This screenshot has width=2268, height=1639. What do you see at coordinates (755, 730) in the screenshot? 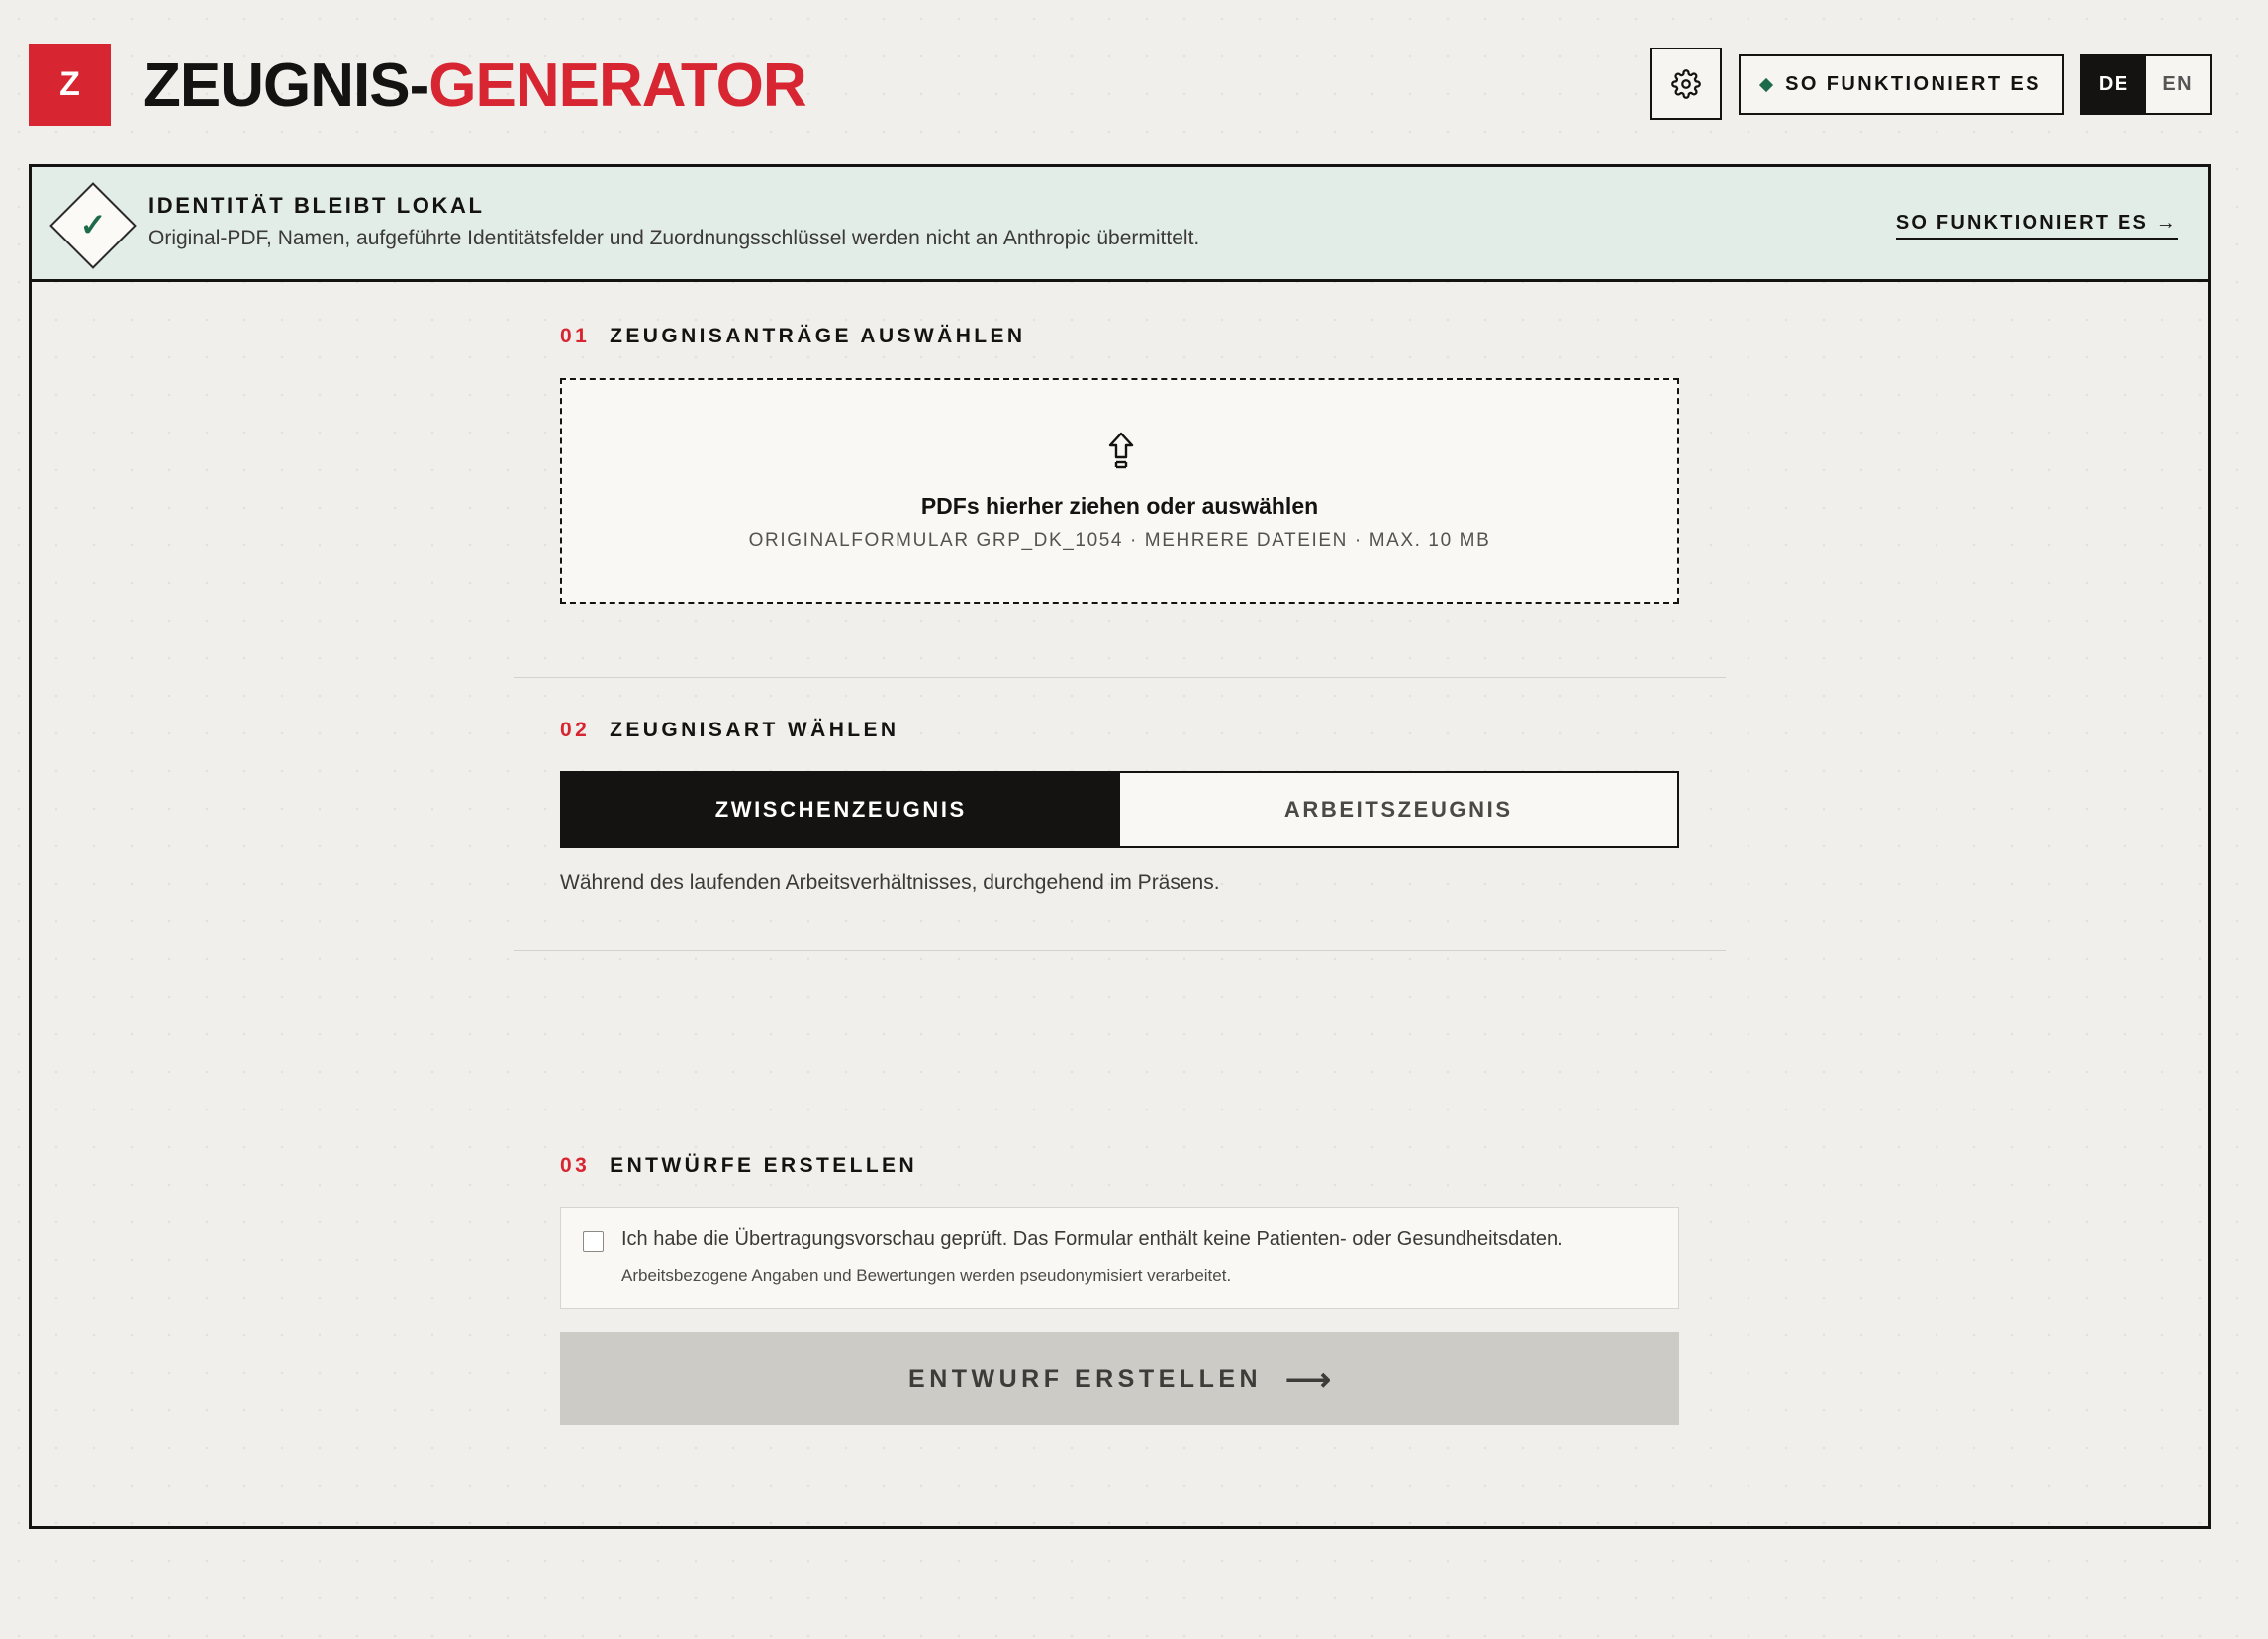
I see `step2-title: ZEUGNISART WÄHLEN` at bounding box center [755, 730].